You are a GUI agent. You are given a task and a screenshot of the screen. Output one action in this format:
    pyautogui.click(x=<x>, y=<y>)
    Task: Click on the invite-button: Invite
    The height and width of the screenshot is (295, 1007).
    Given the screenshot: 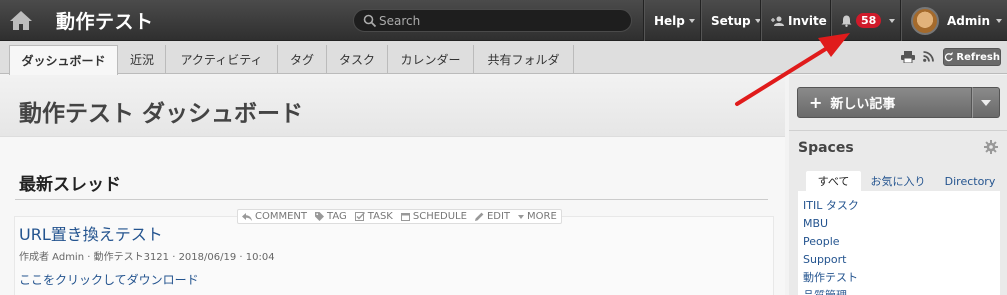 What is the action you would take?
    pyautogui.click(x=795, y=20)
    